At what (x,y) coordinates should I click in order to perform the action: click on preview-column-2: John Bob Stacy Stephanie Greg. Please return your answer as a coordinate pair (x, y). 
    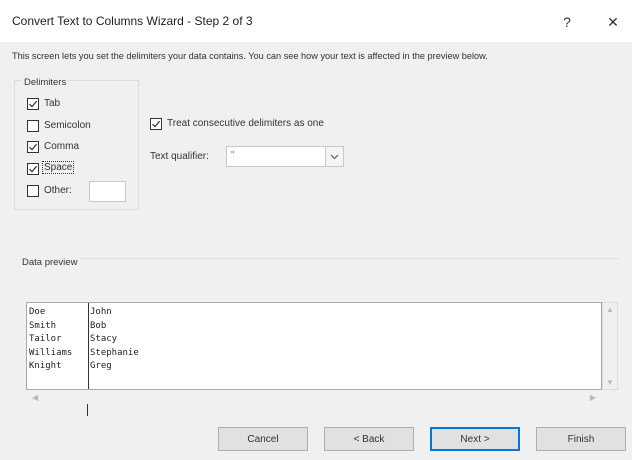
    Looking at the image, I should click on (114, 340).